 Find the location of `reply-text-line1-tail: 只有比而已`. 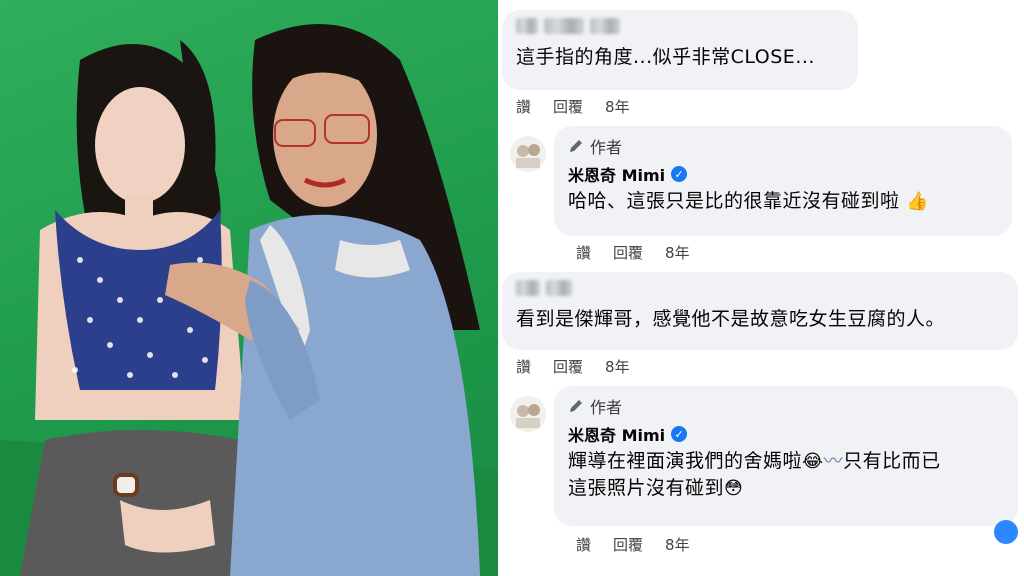

reply-text-line1-tail: 只有比而已 is located at coordinates (892, 461).